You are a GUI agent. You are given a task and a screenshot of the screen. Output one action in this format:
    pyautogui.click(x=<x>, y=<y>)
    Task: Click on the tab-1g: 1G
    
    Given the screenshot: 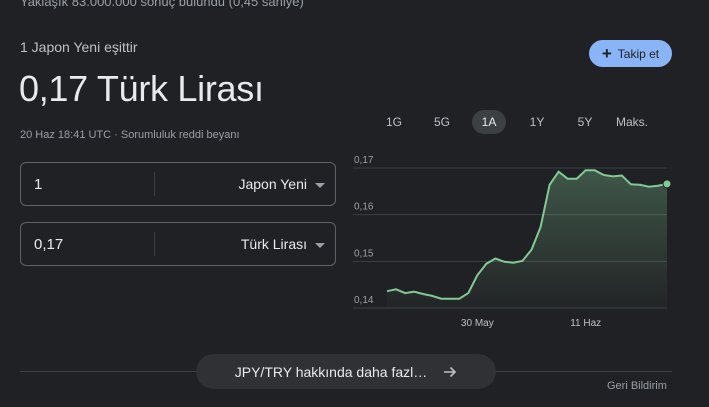 What is the action you would take?
    pyautogui.click(x=394, y=122)
    